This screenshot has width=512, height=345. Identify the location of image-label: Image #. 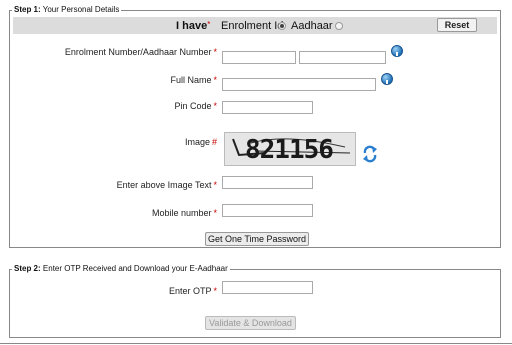
(200, 142).